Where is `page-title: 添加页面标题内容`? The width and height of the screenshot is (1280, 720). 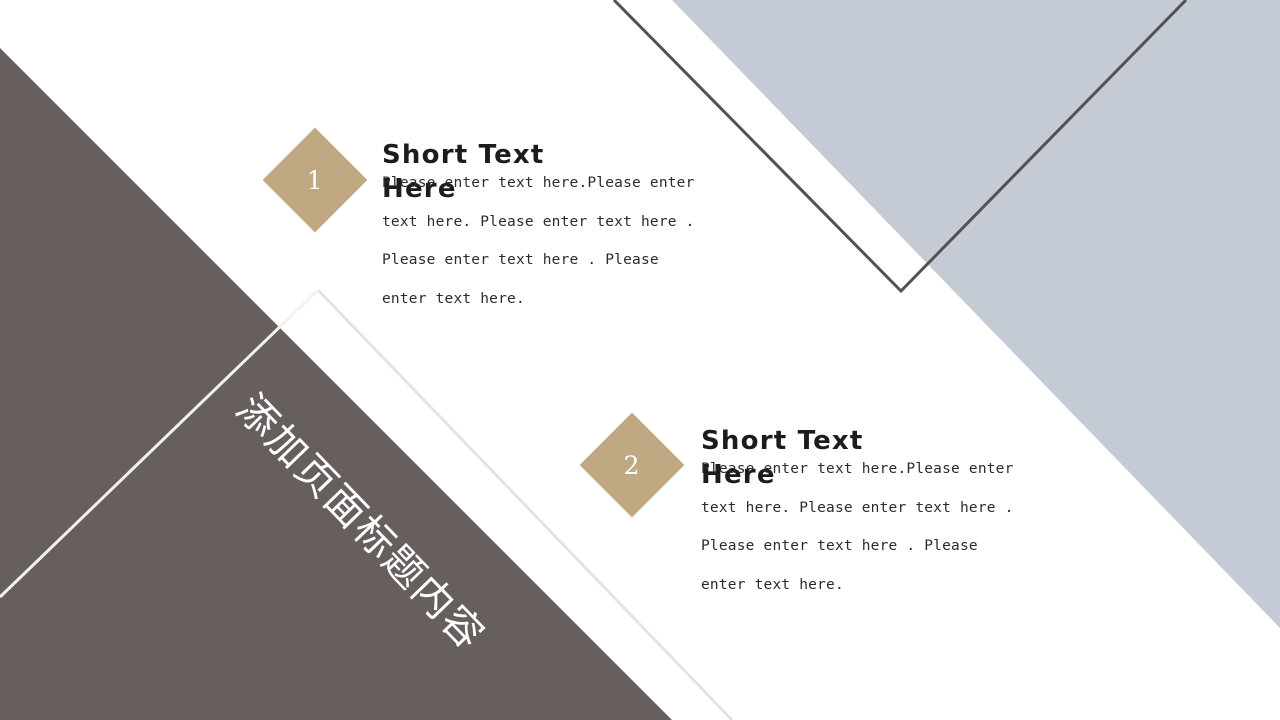
page-title: 添加页面标题内容 is located at coordinates (360, 522).